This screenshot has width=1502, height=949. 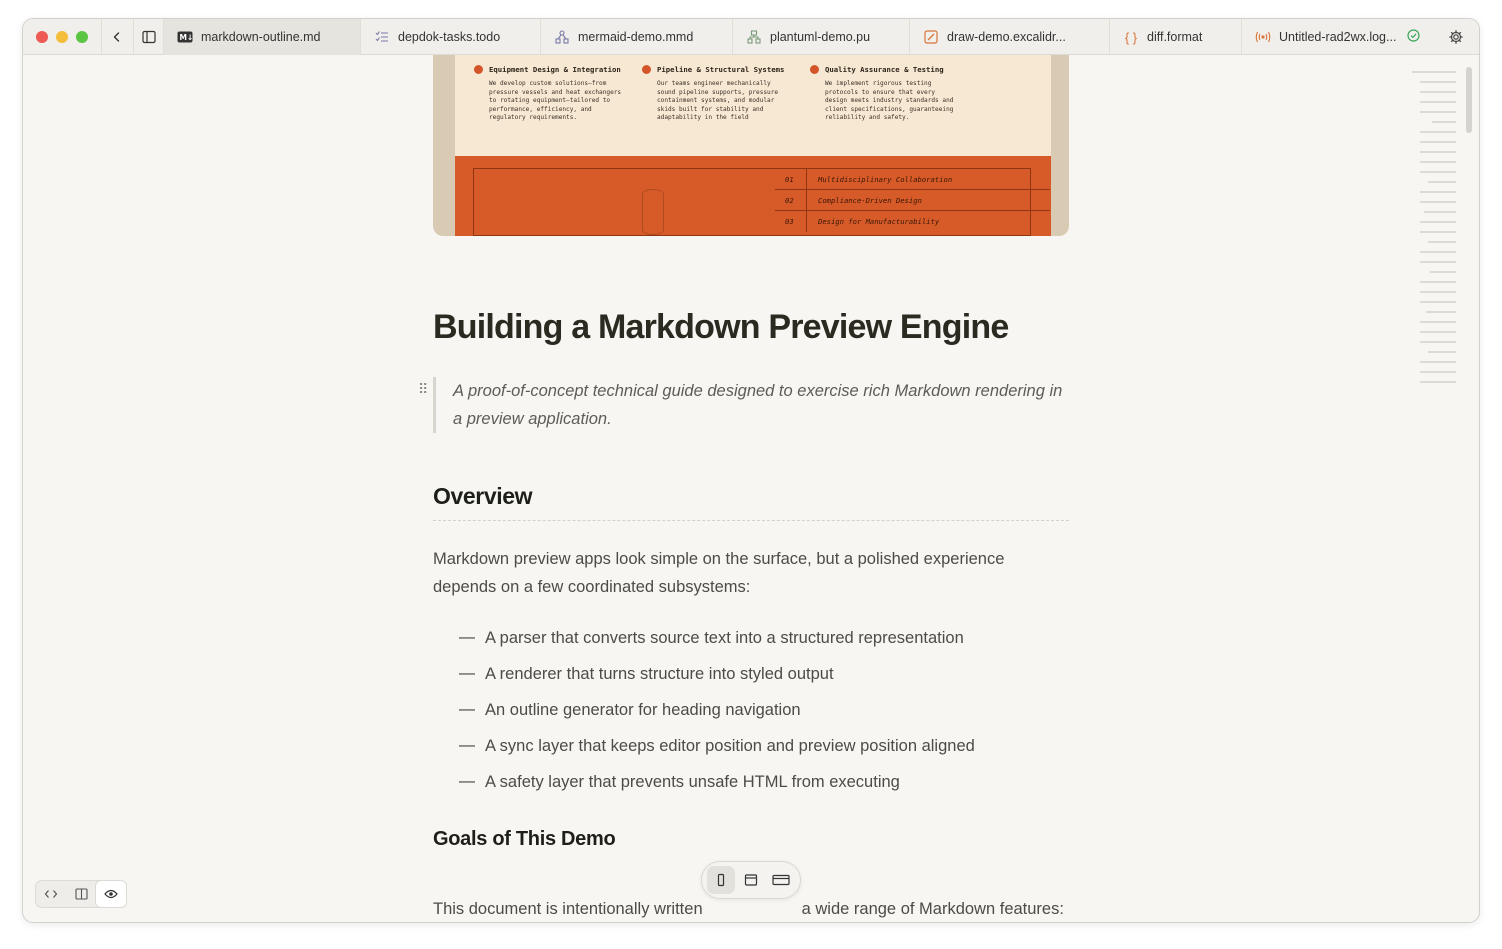 I want to click on tab-markdown-outline: M↓ markdown-outline.md, so click(x=261, y=37).